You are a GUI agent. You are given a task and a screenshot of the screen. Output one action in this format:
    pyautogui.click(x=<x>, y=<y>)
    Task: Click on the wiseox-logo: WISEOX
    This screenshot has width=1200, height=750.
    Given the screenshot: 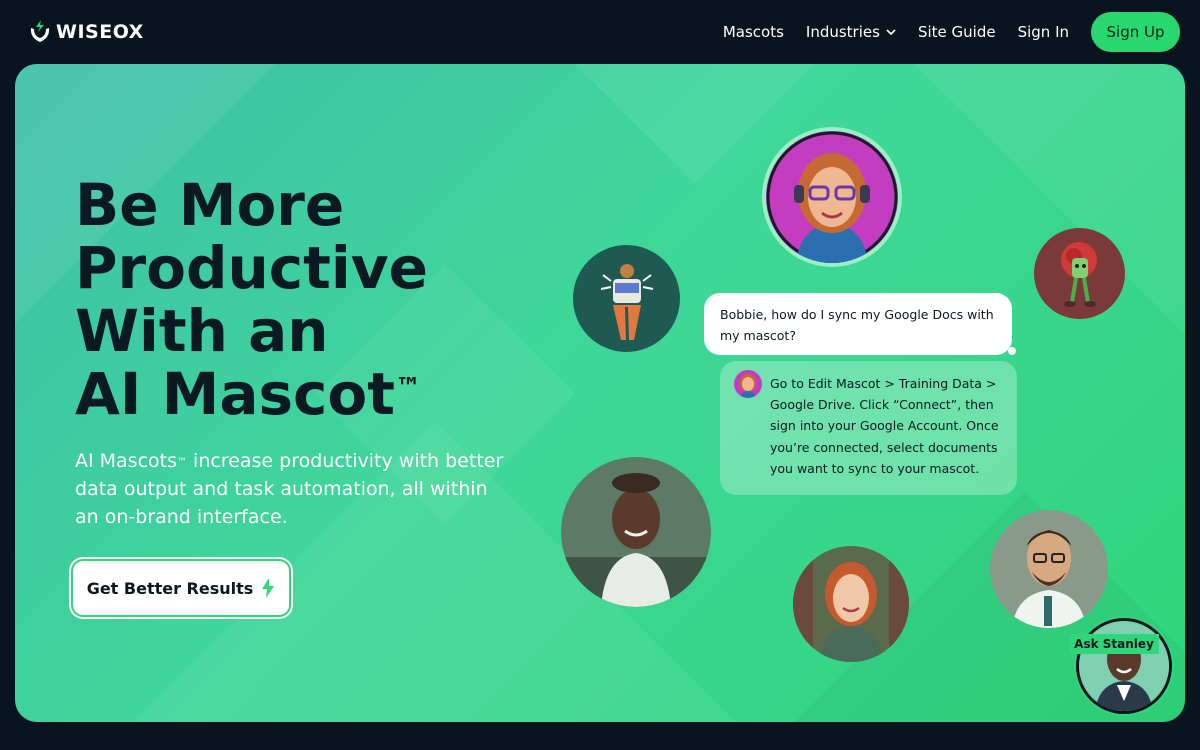 What is the action you would take?
    pyautogui.click(x=87, y=32)
    